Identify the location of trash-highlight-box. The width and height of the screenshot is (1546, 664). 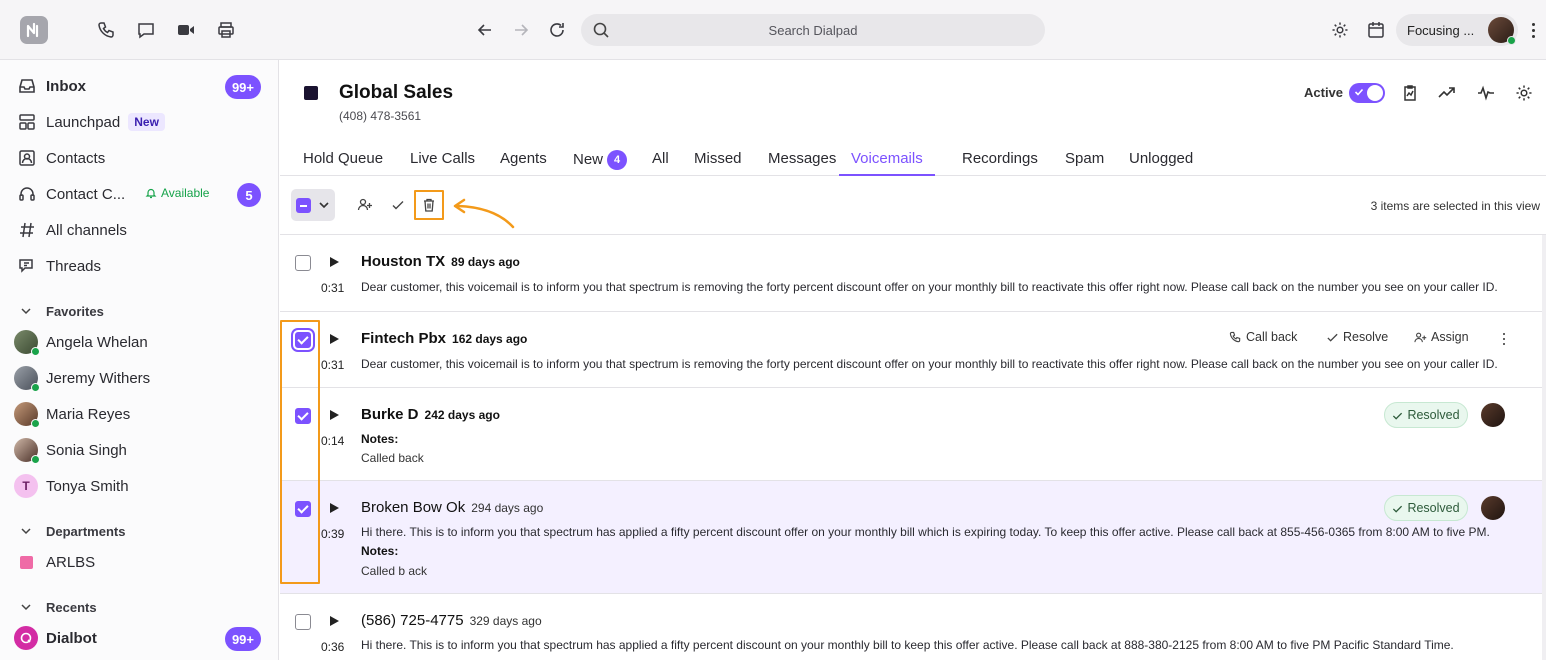
(429, 205).